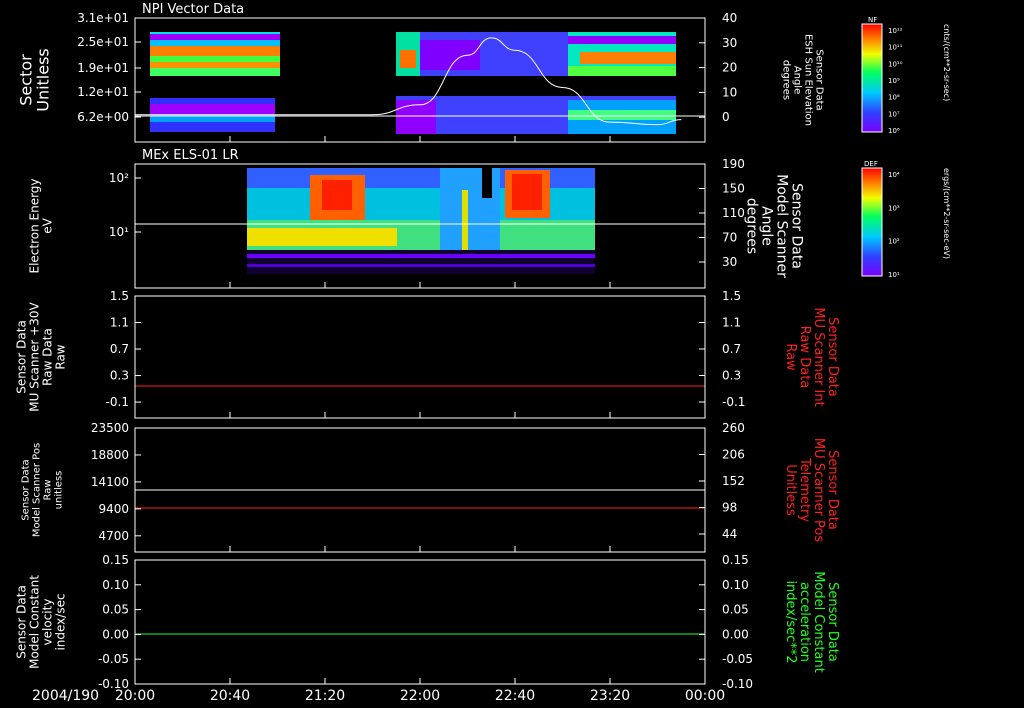  Describe the element at coordinates (895, 31) in the screenshot. I see `colorbar-tick-label: 10¹²` at that location.